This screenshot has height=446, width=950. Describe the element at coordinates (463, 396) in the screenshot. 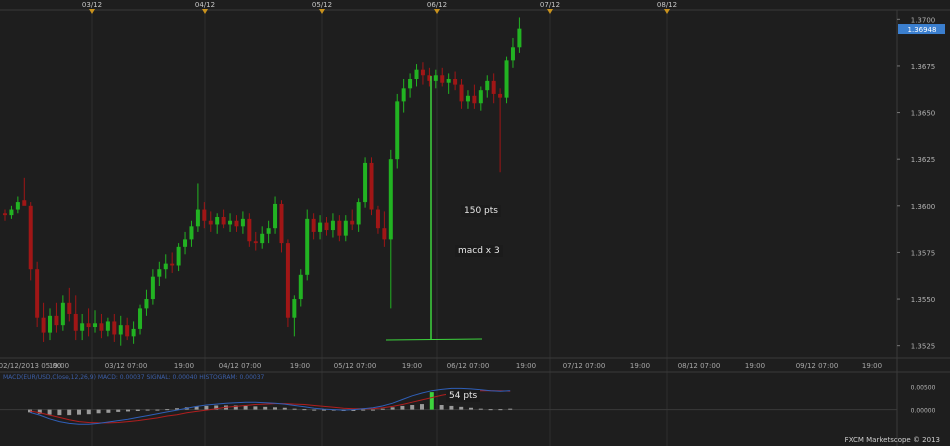

I see `histogram-annotation-label: 54 pts` at that location.